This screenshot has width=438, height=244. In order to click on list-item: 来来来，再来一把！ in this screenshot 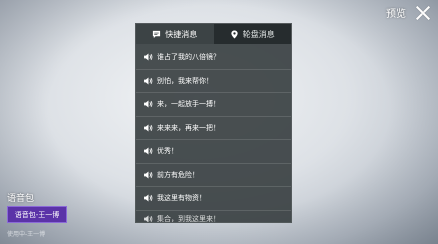, I will do `click(213, 128)`.